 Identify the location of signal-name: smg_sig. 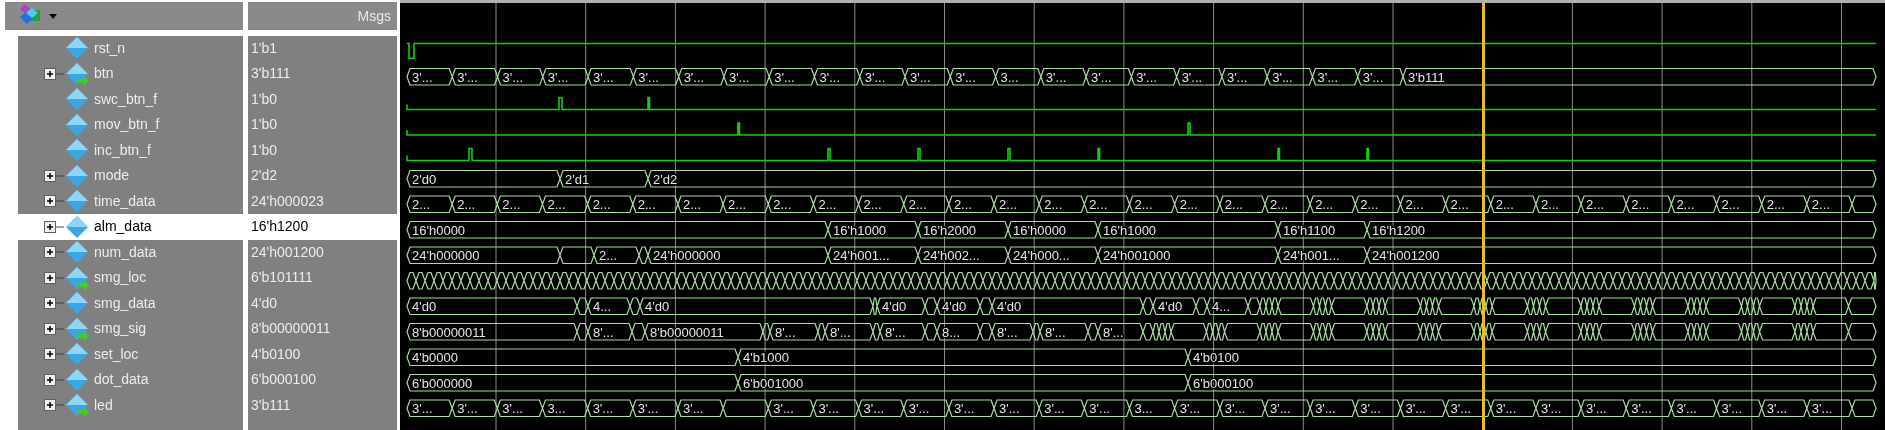
(120, 329).